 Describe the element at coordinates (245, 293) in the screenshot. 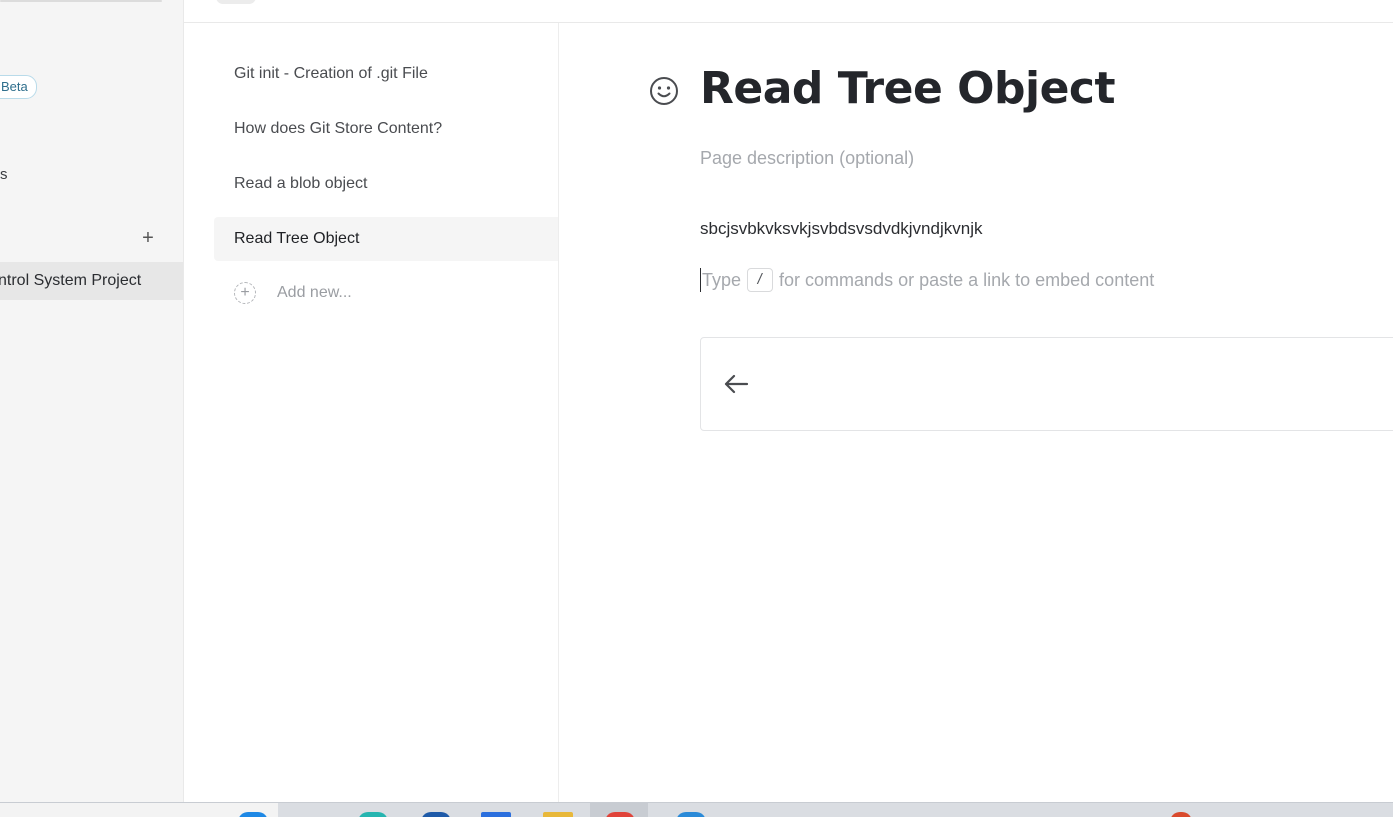

I see `plus-circle-icon: +` at that location.